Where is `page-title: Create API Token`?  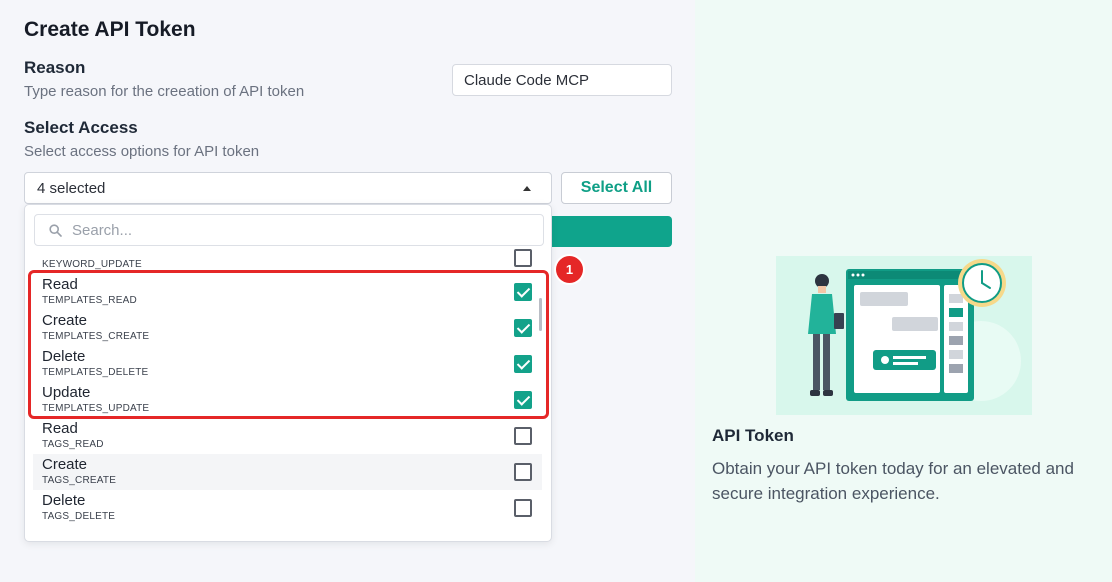
page-title: Create API Token is located at coordinates (110, 29).